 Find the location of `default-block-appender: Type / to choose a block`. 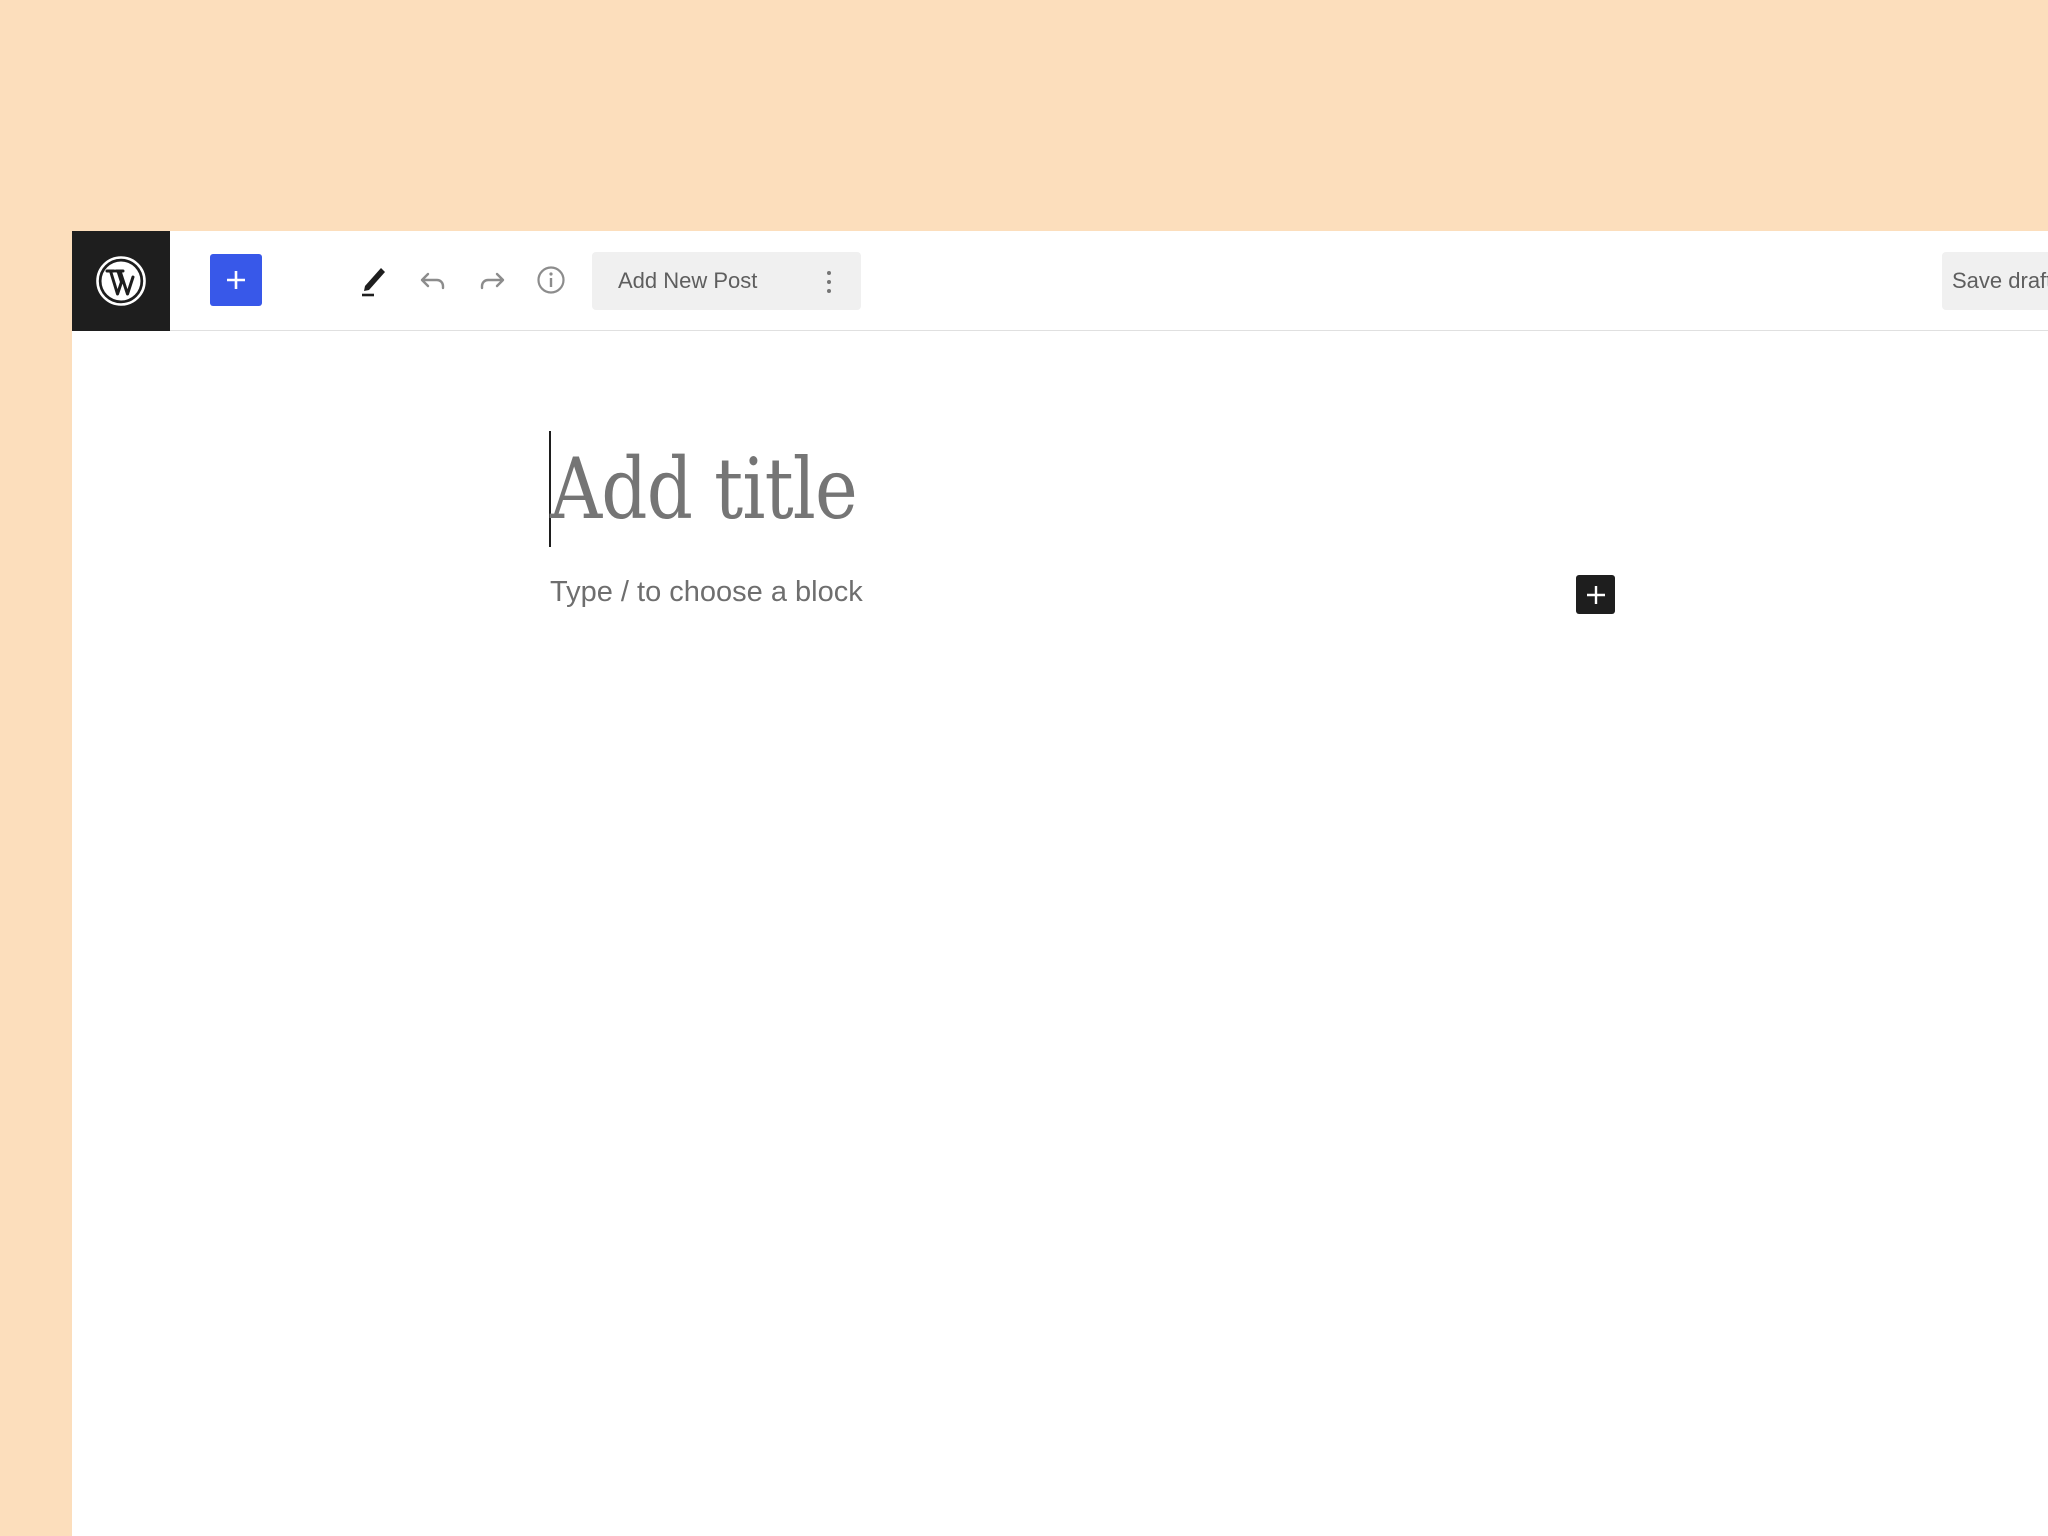

default-block-appender: Type / to choose a block is located at coordinates (706, 592).